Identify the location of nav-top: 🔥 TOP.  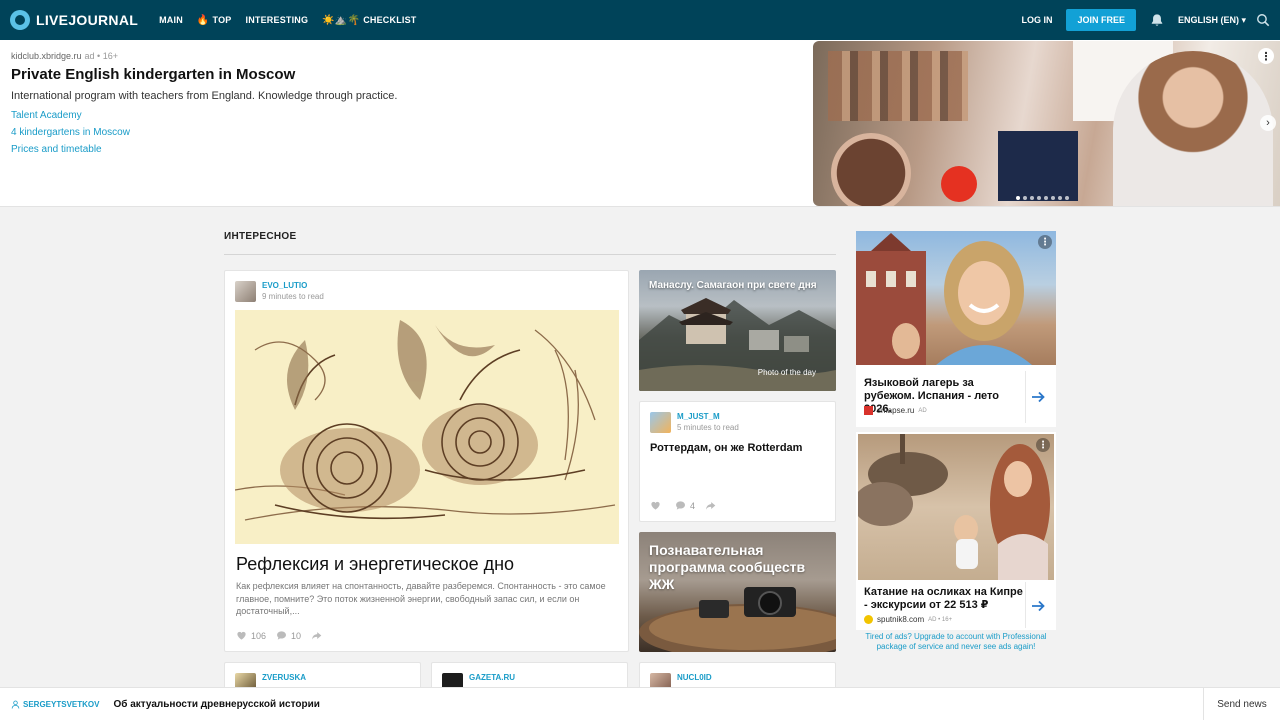
(214, 20).